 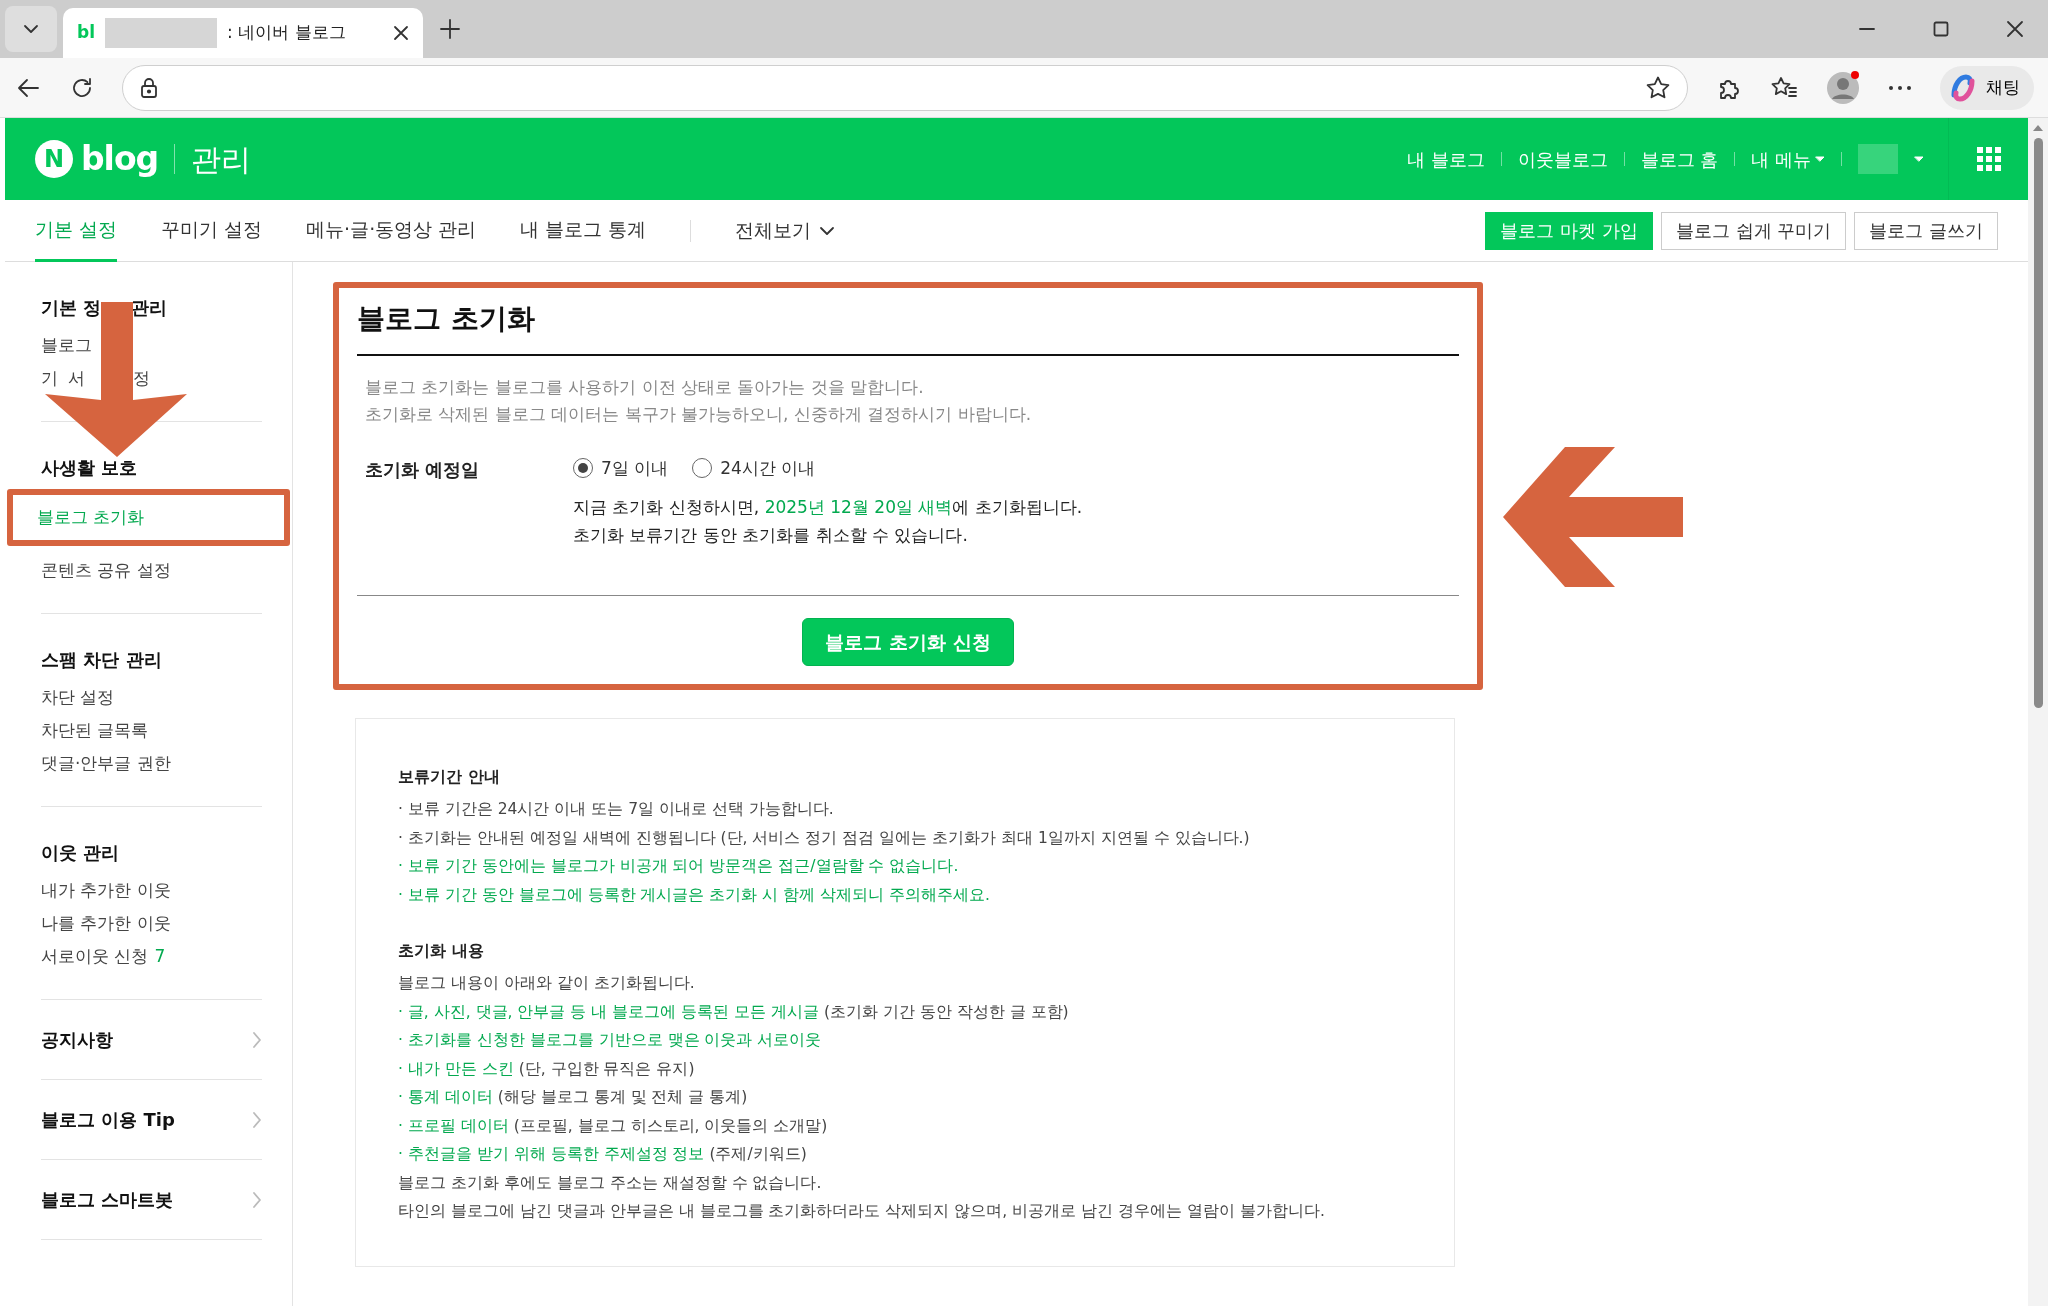 I want to click on sidebar-item: 블로그, so click(x=151, y=345).